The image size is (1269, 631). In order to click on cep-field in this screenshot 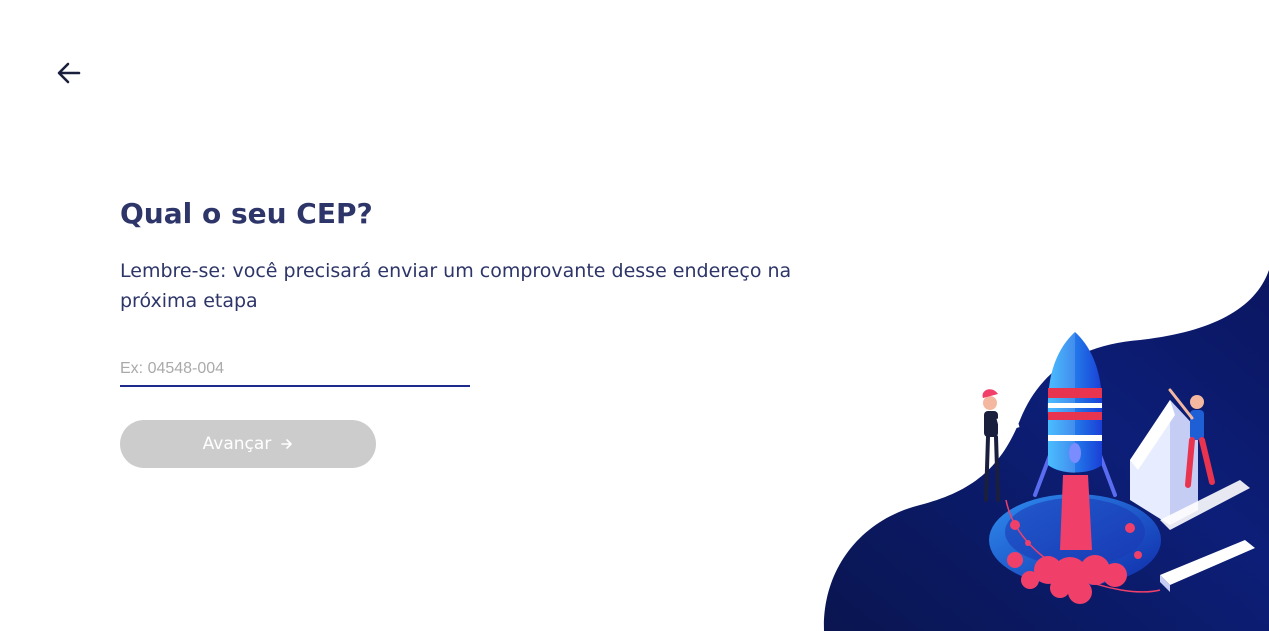, I will do `click(295, 371)`.